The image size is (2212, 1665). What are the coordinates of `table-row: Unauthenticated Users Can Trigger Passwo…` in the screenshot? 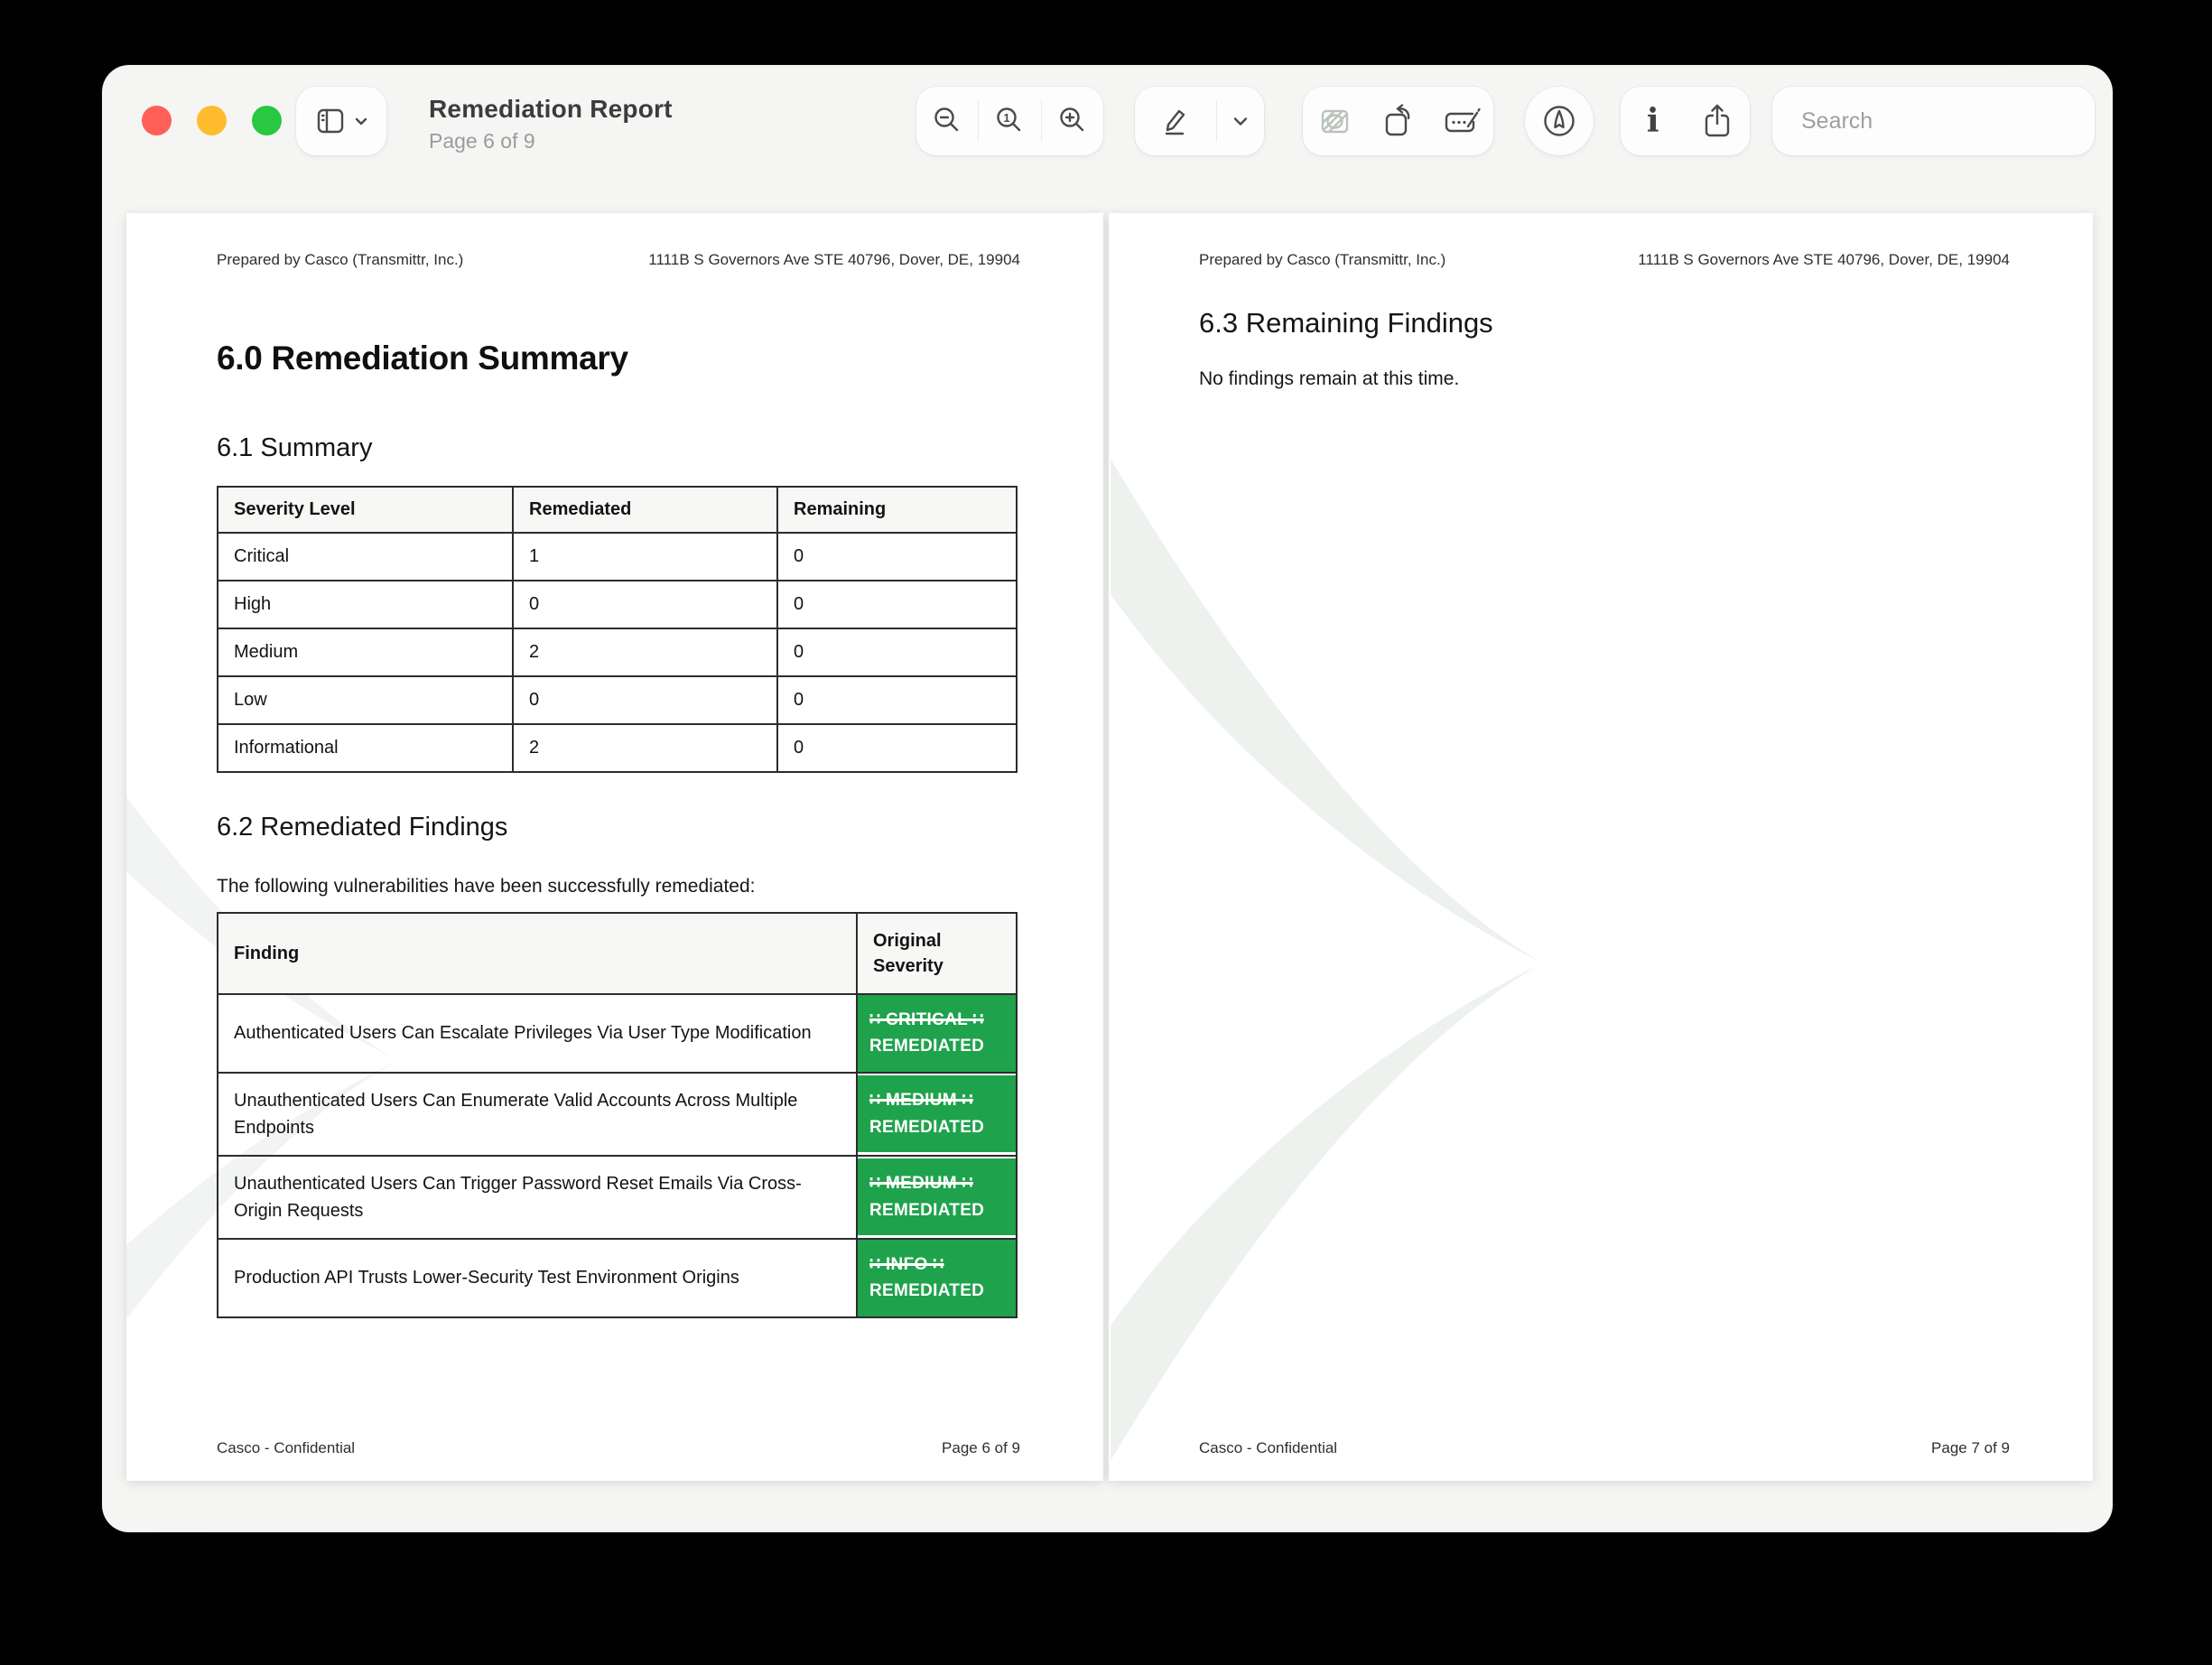 It's located at (617, 1197).